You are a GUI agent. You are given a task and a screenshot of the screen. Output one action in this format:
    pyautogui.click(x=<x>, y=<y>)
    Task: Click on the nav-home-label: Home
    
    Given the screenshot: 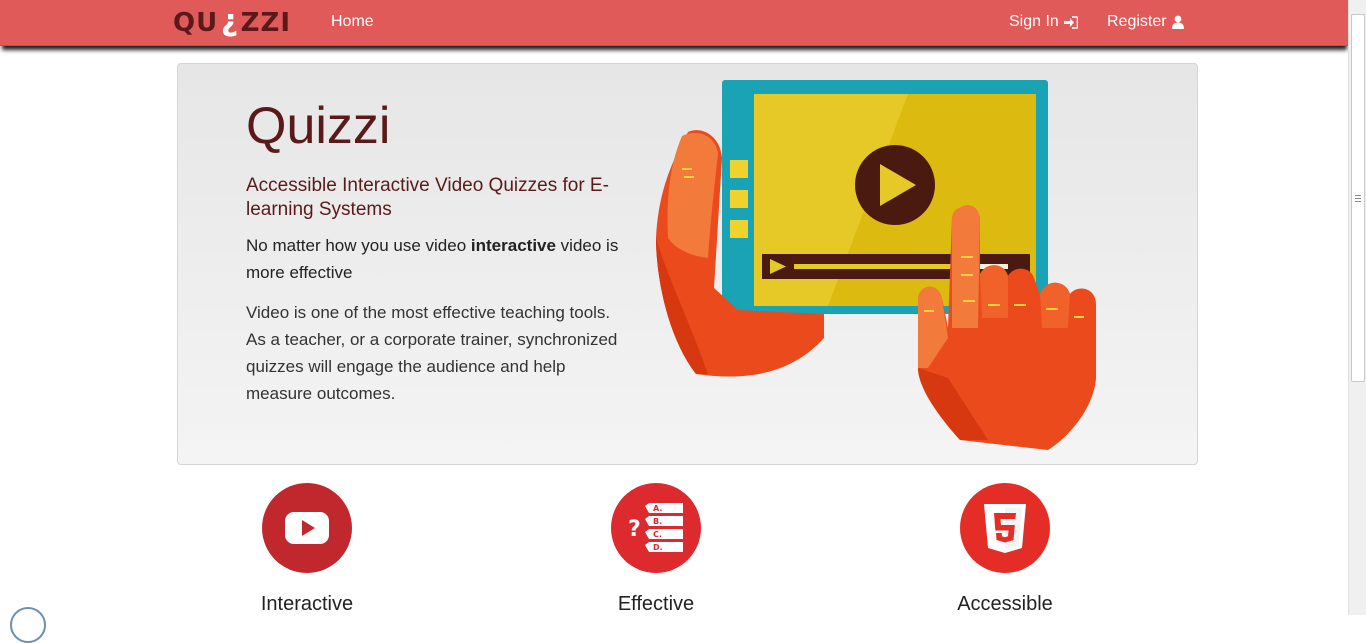 What is the action you would take?
    pyautogui.click(x=352, y=21)
    